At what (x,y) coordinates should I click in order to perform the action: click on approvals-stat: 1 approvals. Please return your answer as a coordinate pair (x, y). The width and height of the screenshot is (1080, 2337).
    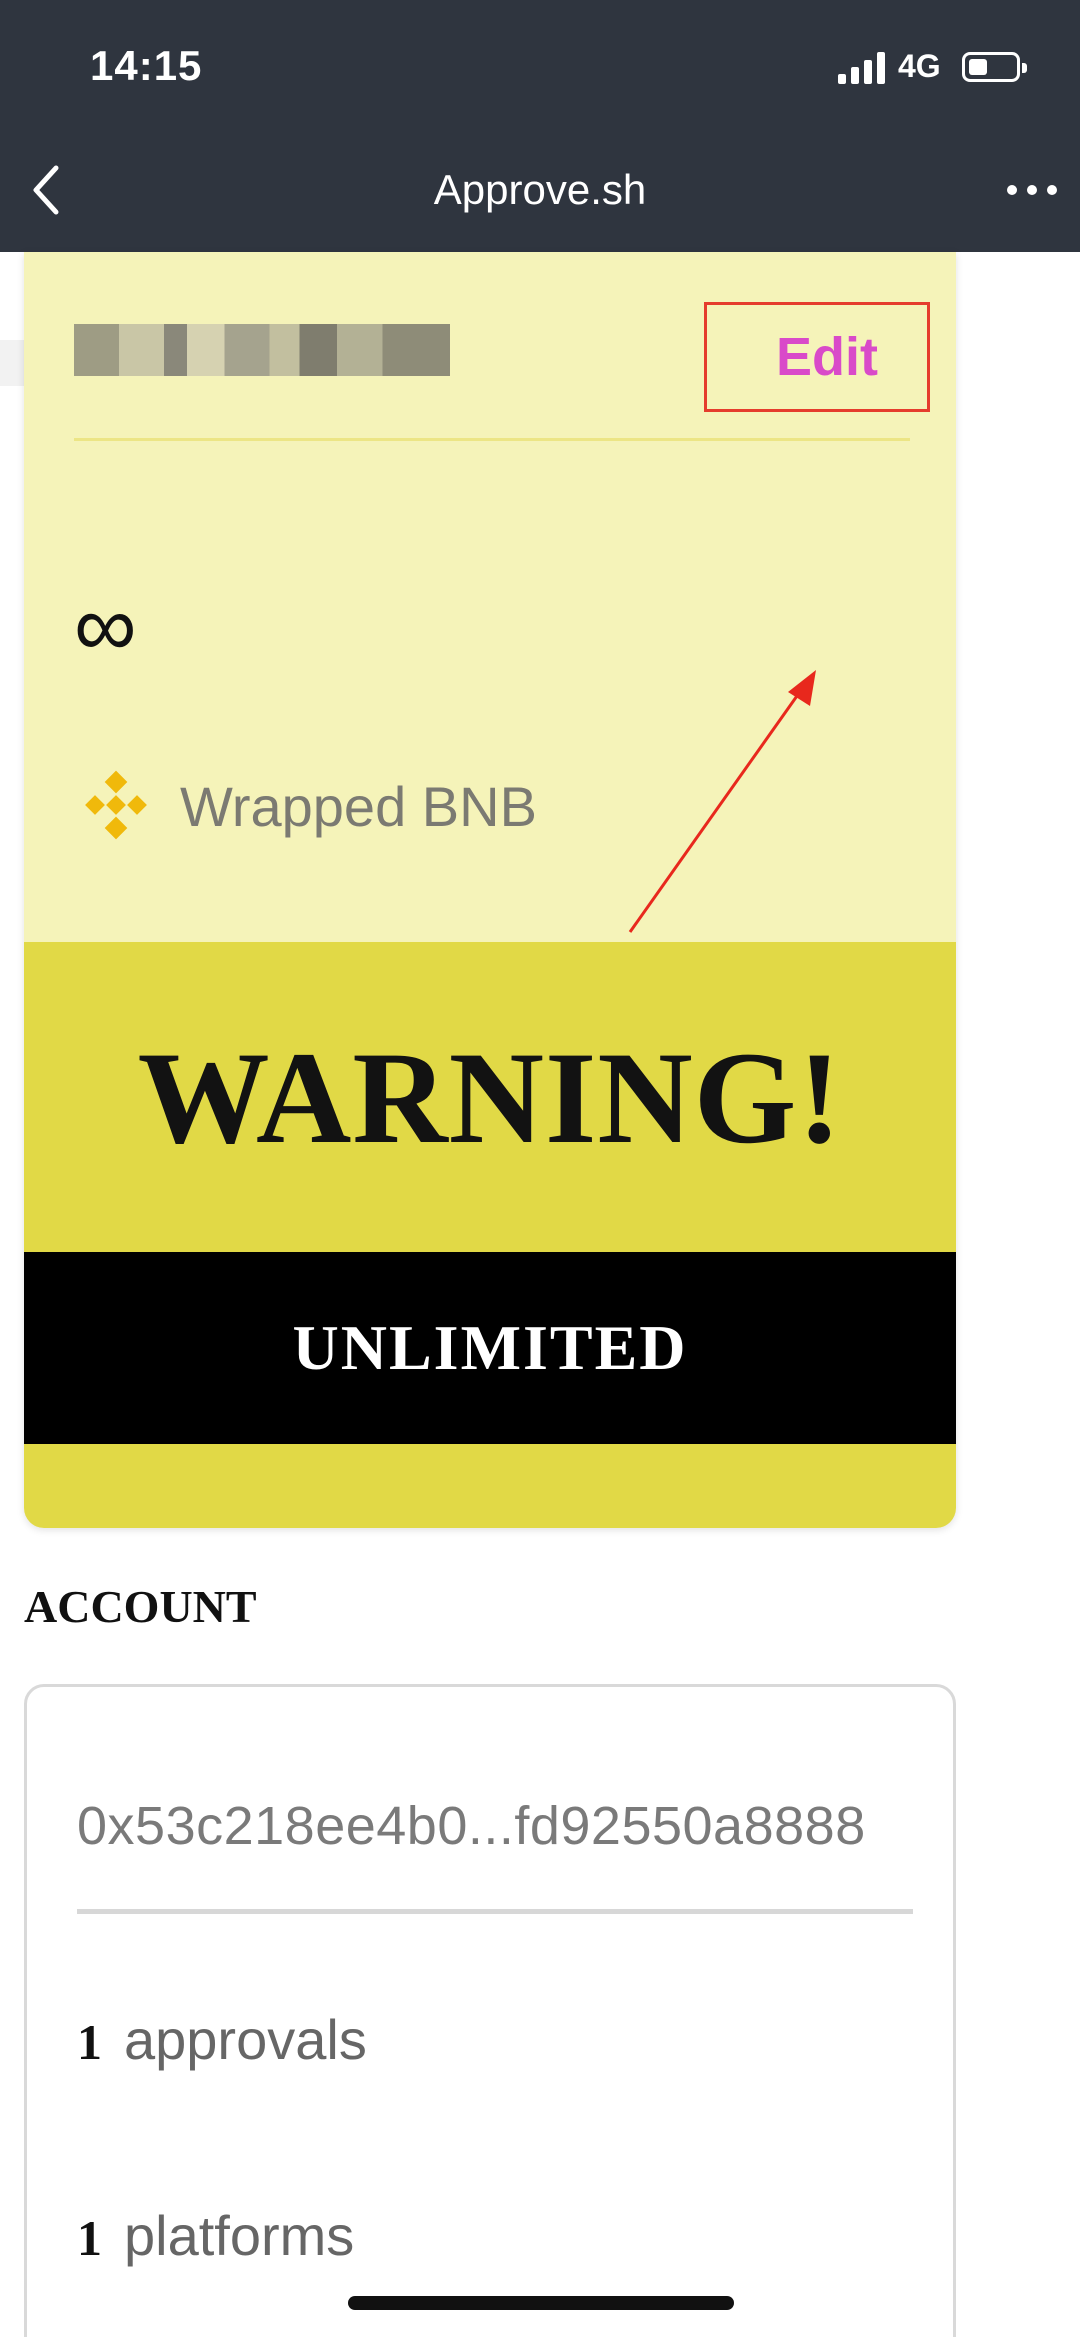
    Looking at the image, I should click on (222, 2039).